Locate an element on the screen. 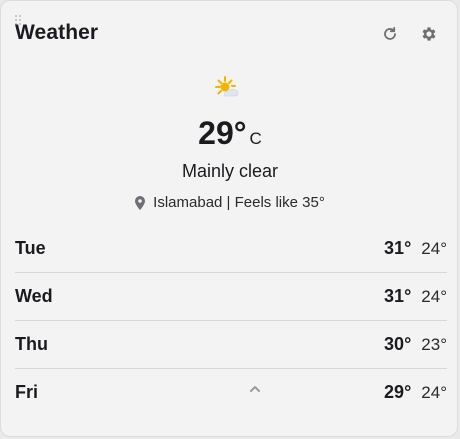 The width and height of the screenshot is (460, 439). gear-icon is located at coordinates (429, 34).